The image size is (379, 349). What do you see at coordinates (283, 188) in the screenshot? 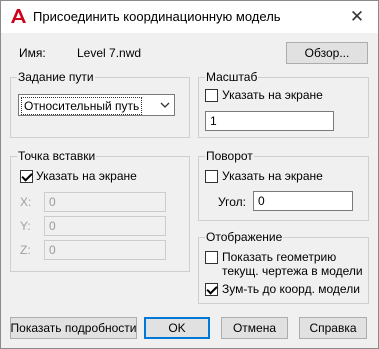
I see `rotation-group` at bounding box center [283, 188].